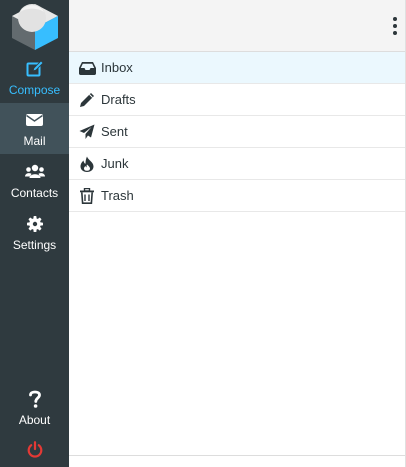 Image resolution: width=406 pixels, height=467 pixels. What do you see at coordinates (34, 26) in the screenshot?
I see `app-logo` at bounding box center [34, 26].